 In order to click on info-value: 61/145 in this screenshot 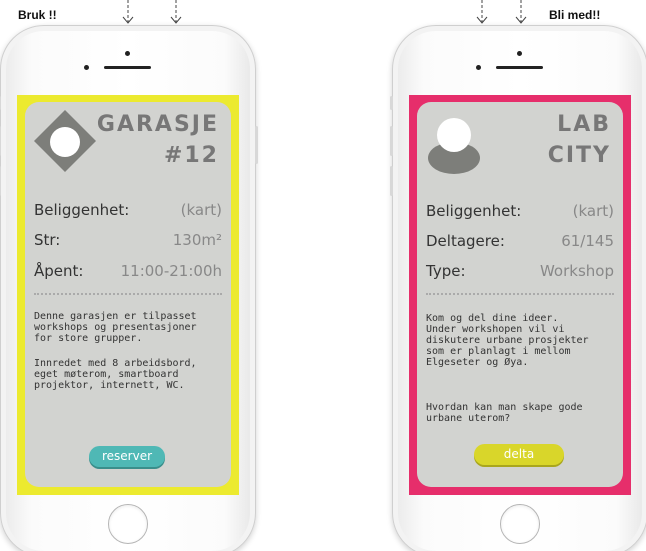, I will do `click(587, 241)`.